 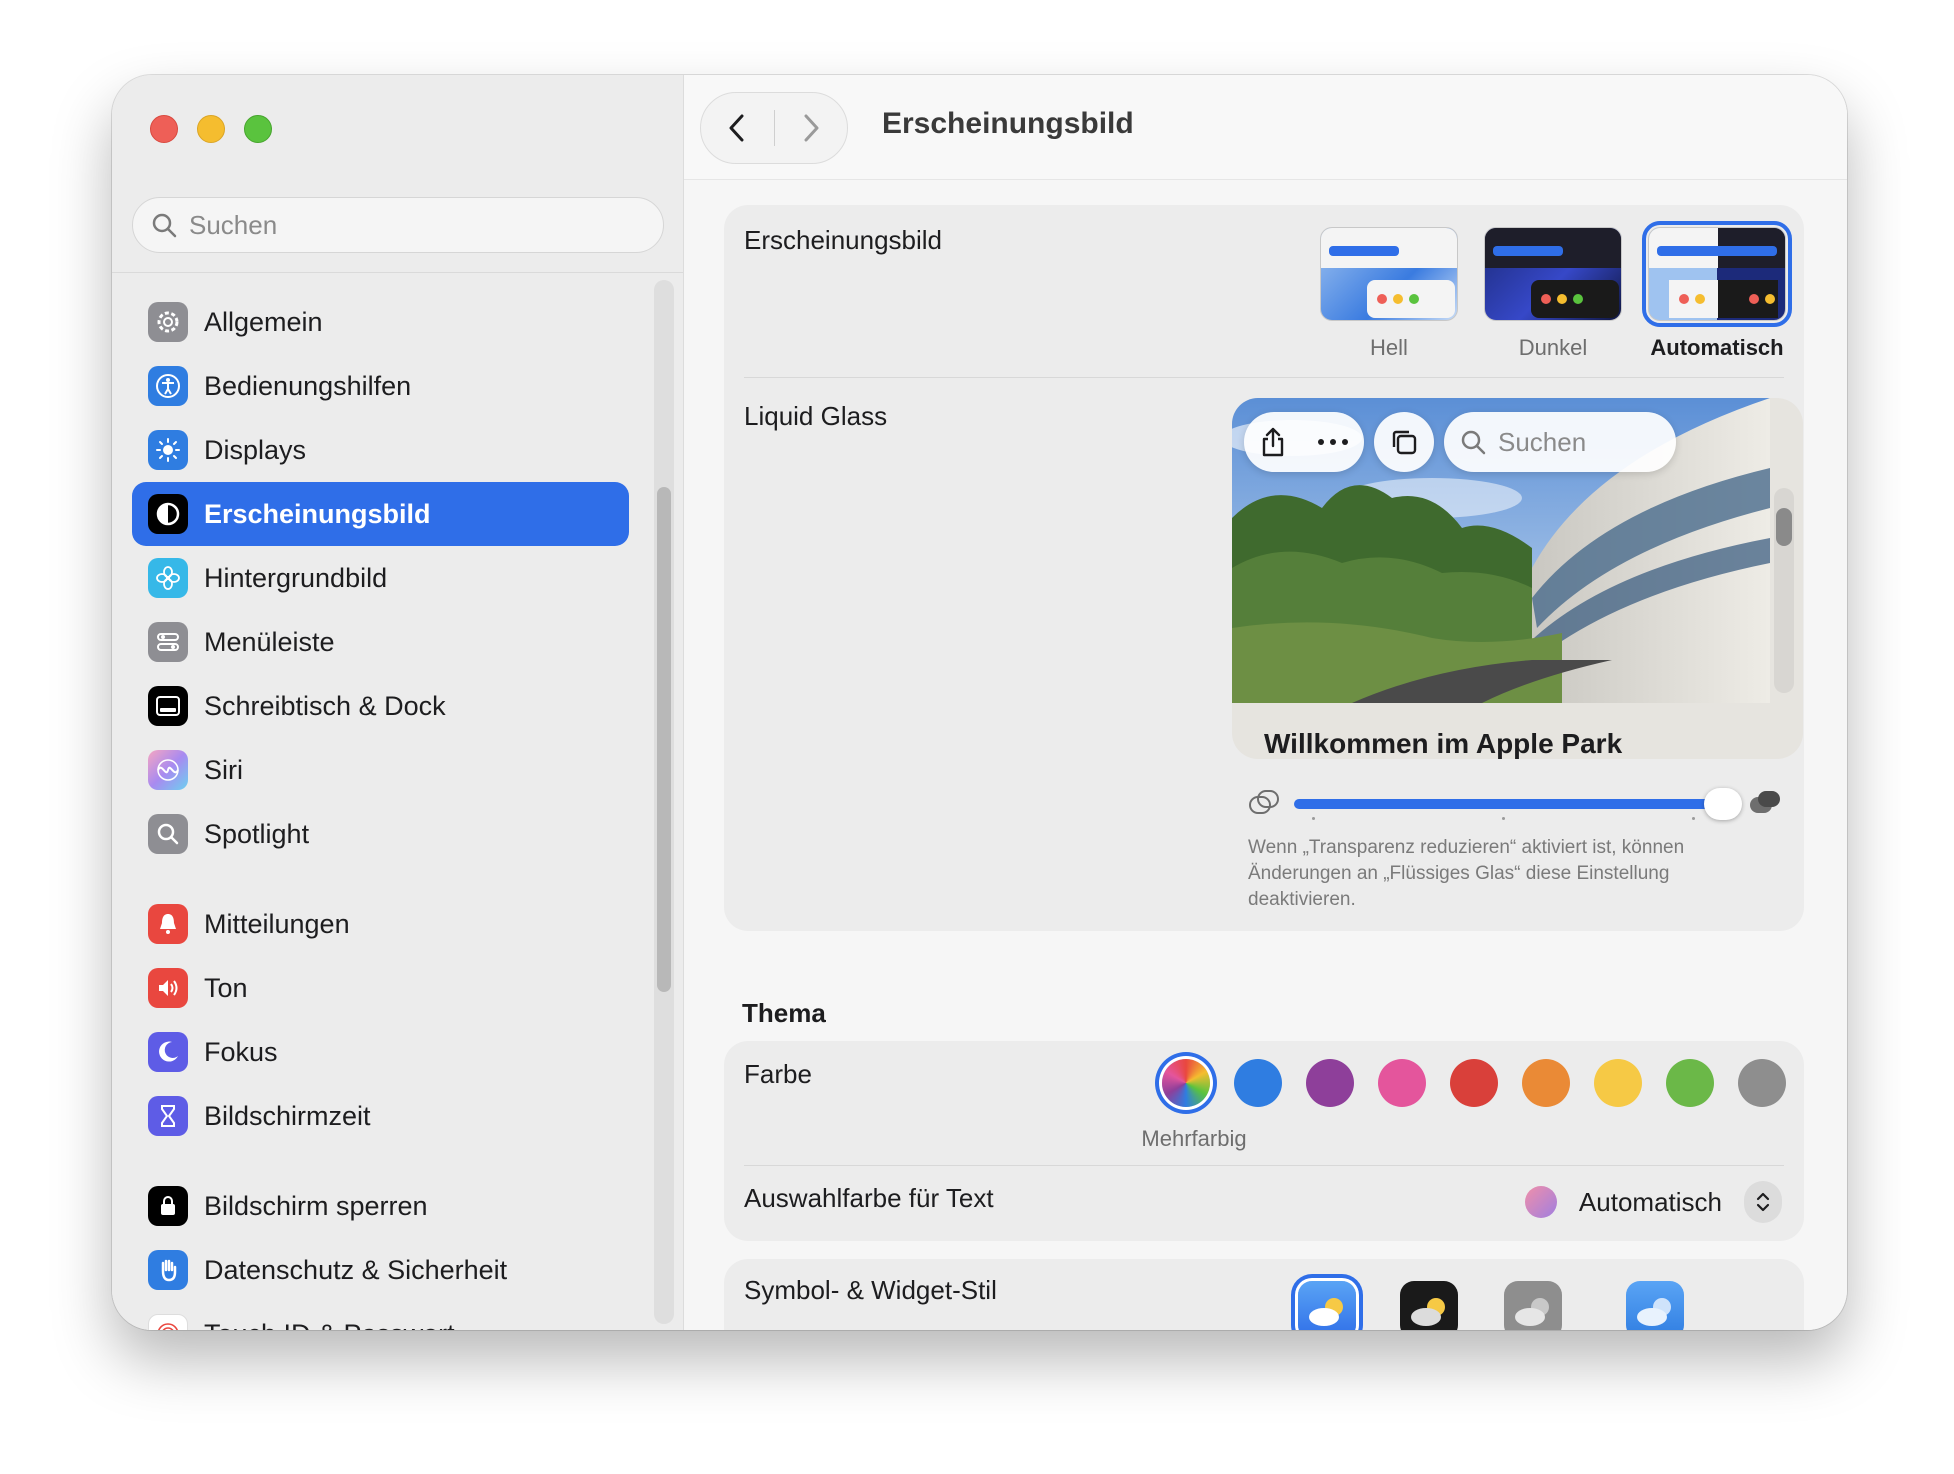 I want to click on widget-style-default, so click(x=1327, y=1305).